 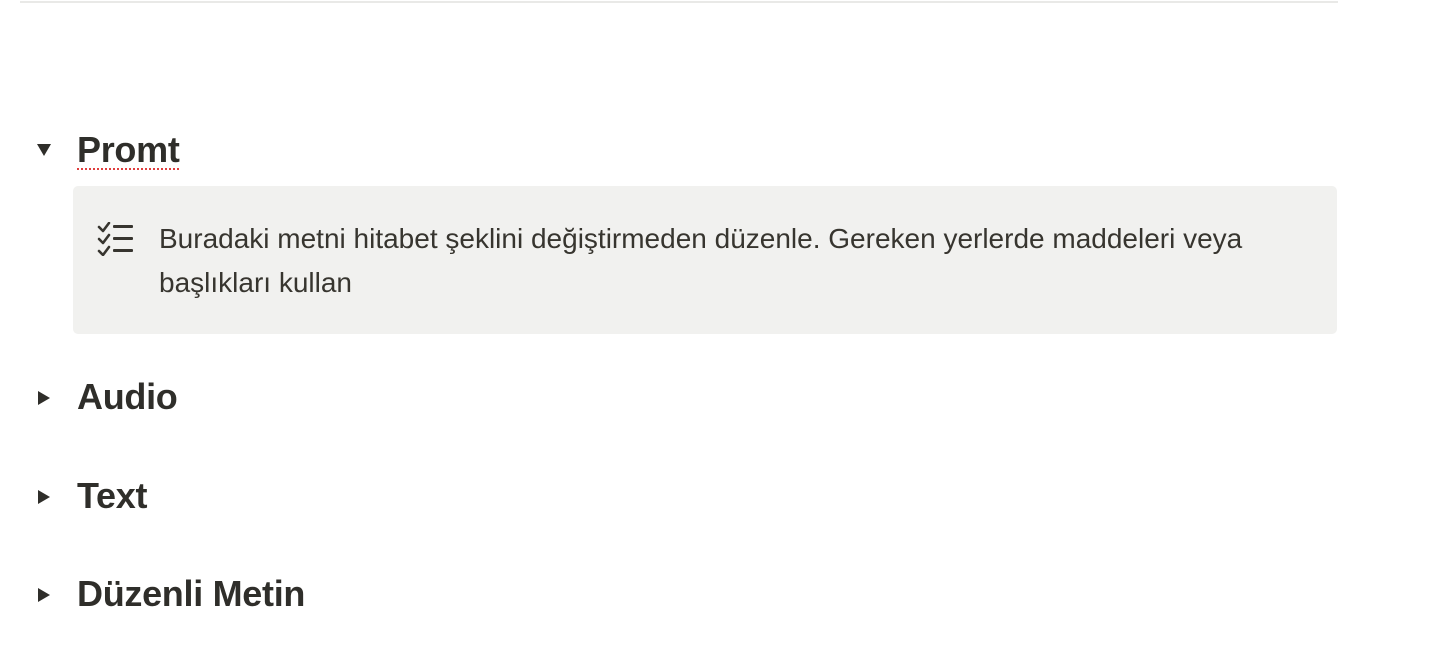 I want to click on toggle-heading-audio: Audio, so click(x=728, y=397).